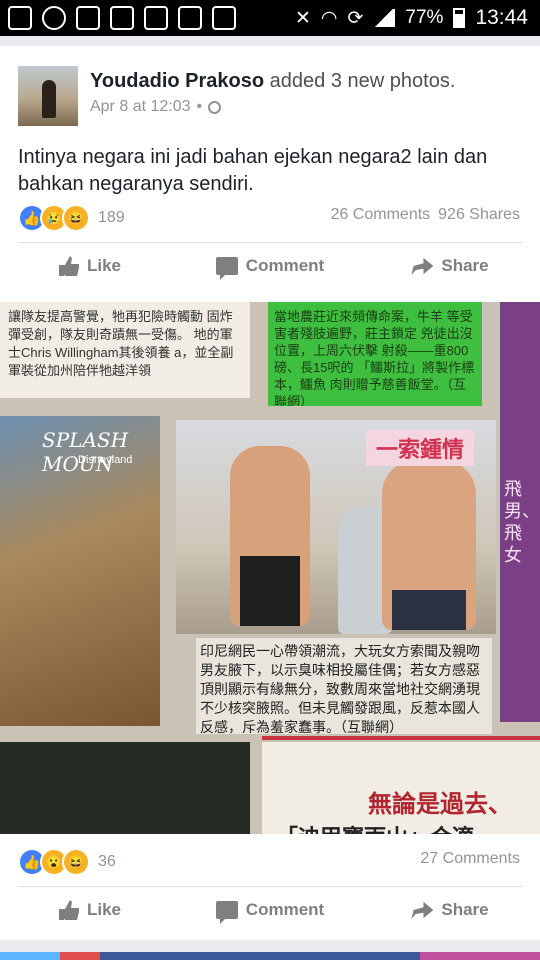  What do you see at coordinates (270, 956) in the screenshot?
I see `next-post-strip` at bounding box center [270, 956].